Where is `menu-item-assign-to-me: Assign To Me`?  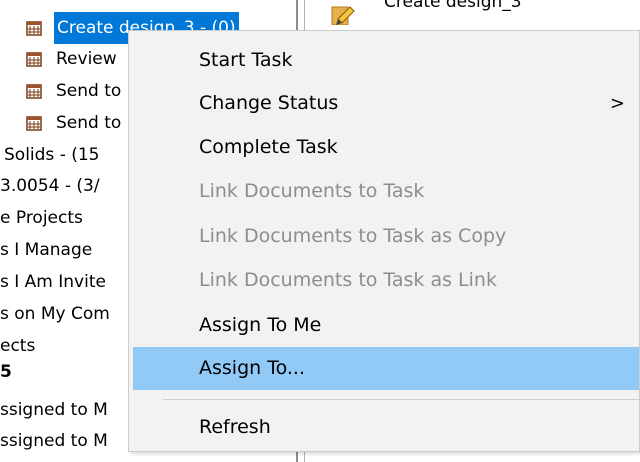
menu-item-assign-to-me: Assign To Me is located at coordinates (386, 325).